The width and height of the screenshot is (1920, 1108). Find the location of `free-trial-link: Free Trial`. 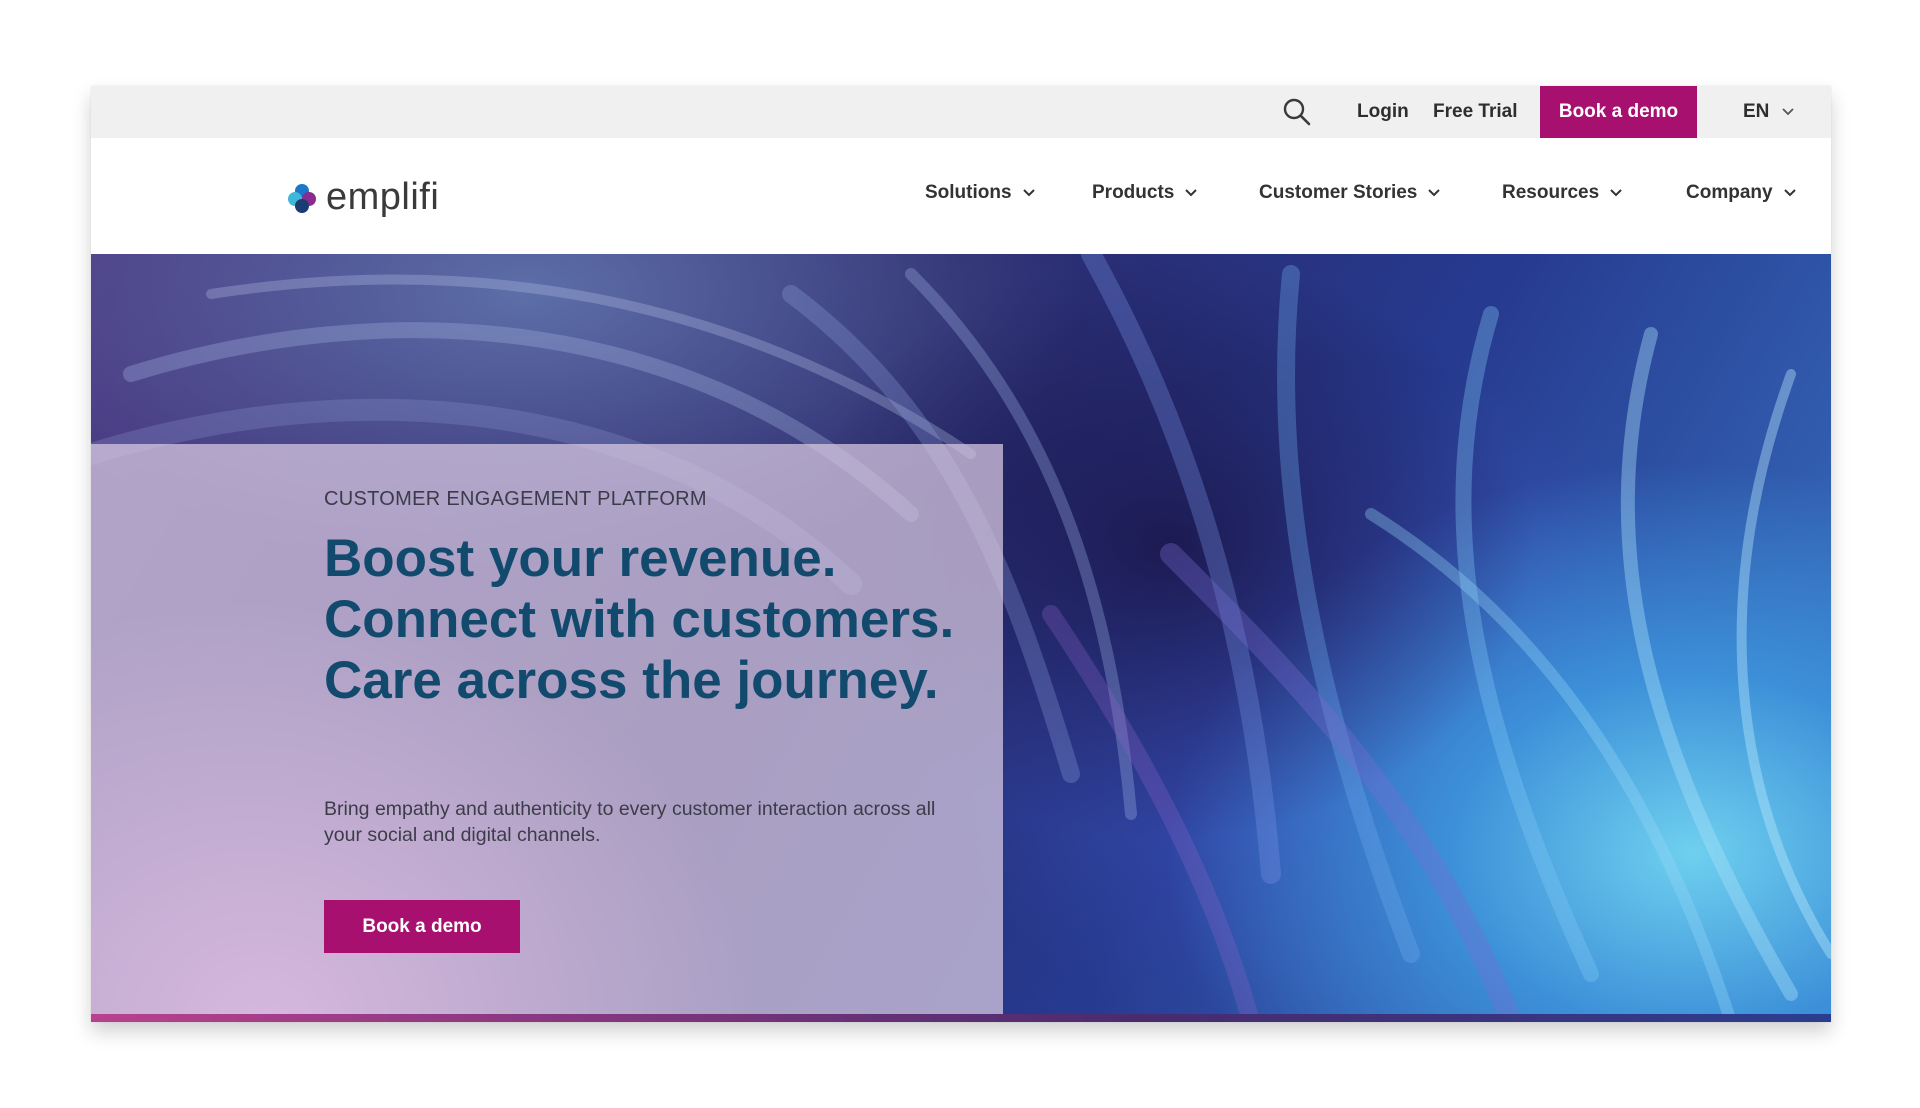

free-trial-link: Free Trial is located at coordinates (1475, 112).